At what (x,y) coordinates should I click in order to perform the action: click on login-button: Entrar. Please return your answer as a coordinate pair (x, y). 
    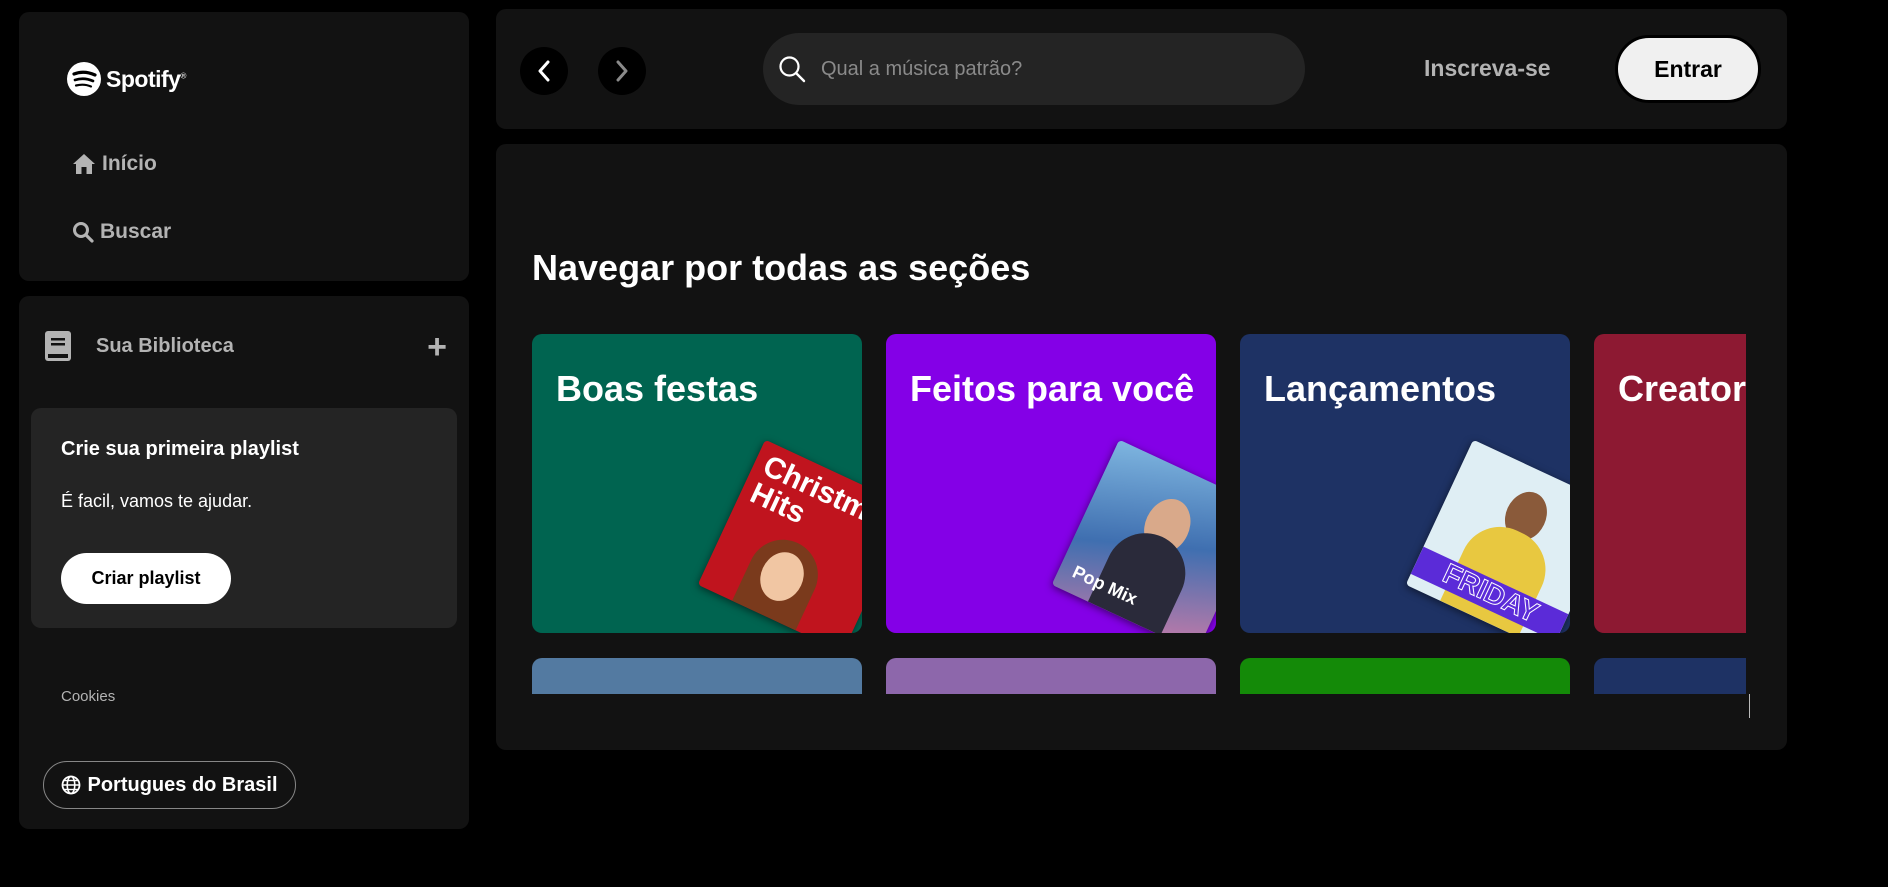
    Looking at the image, I should click on (1688, 69).